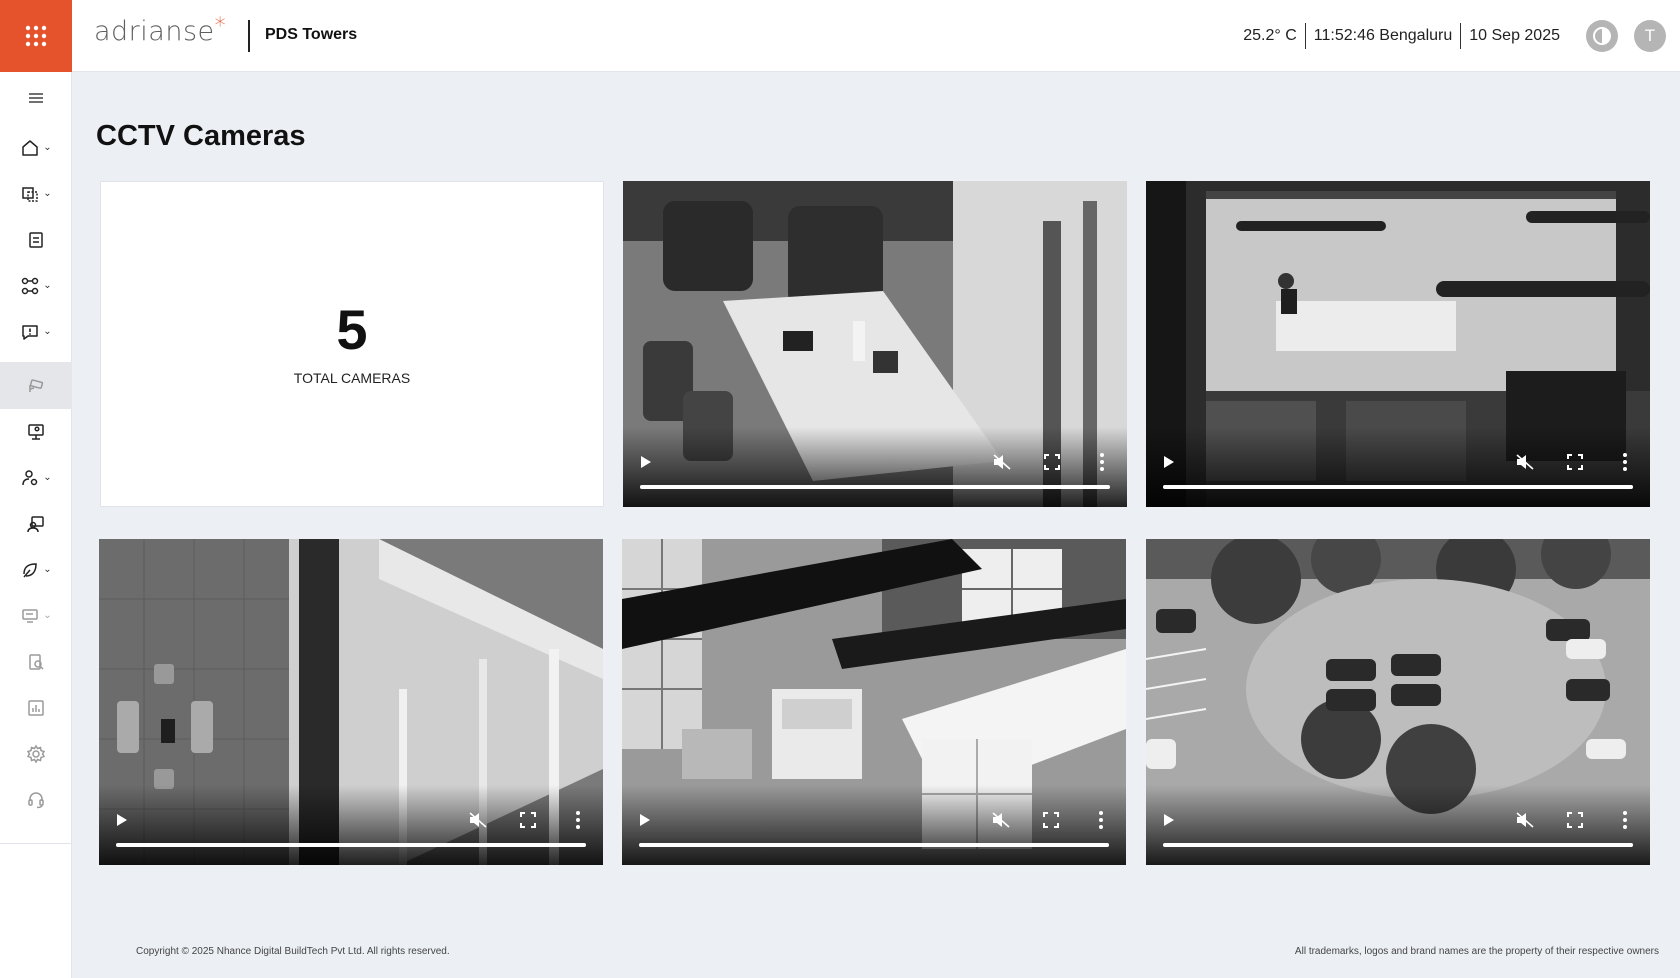 This screenshot has width=1680, height=978. I want to click on header-divider, so click(249, 36).